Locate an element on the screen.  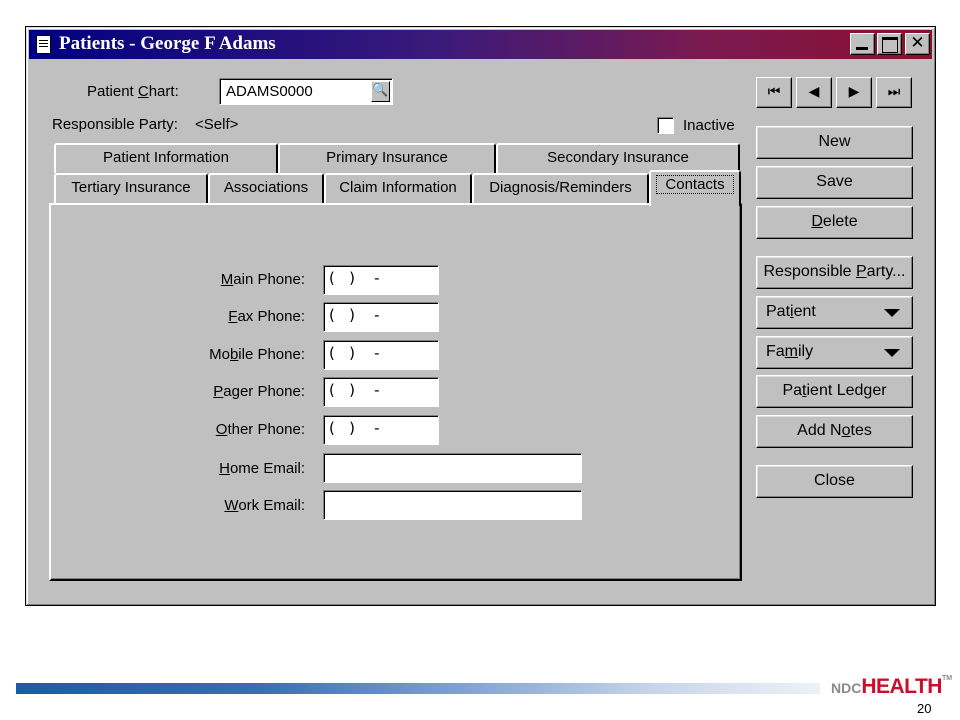
inactive-label: Inactive is located at coordinates (709, 125).